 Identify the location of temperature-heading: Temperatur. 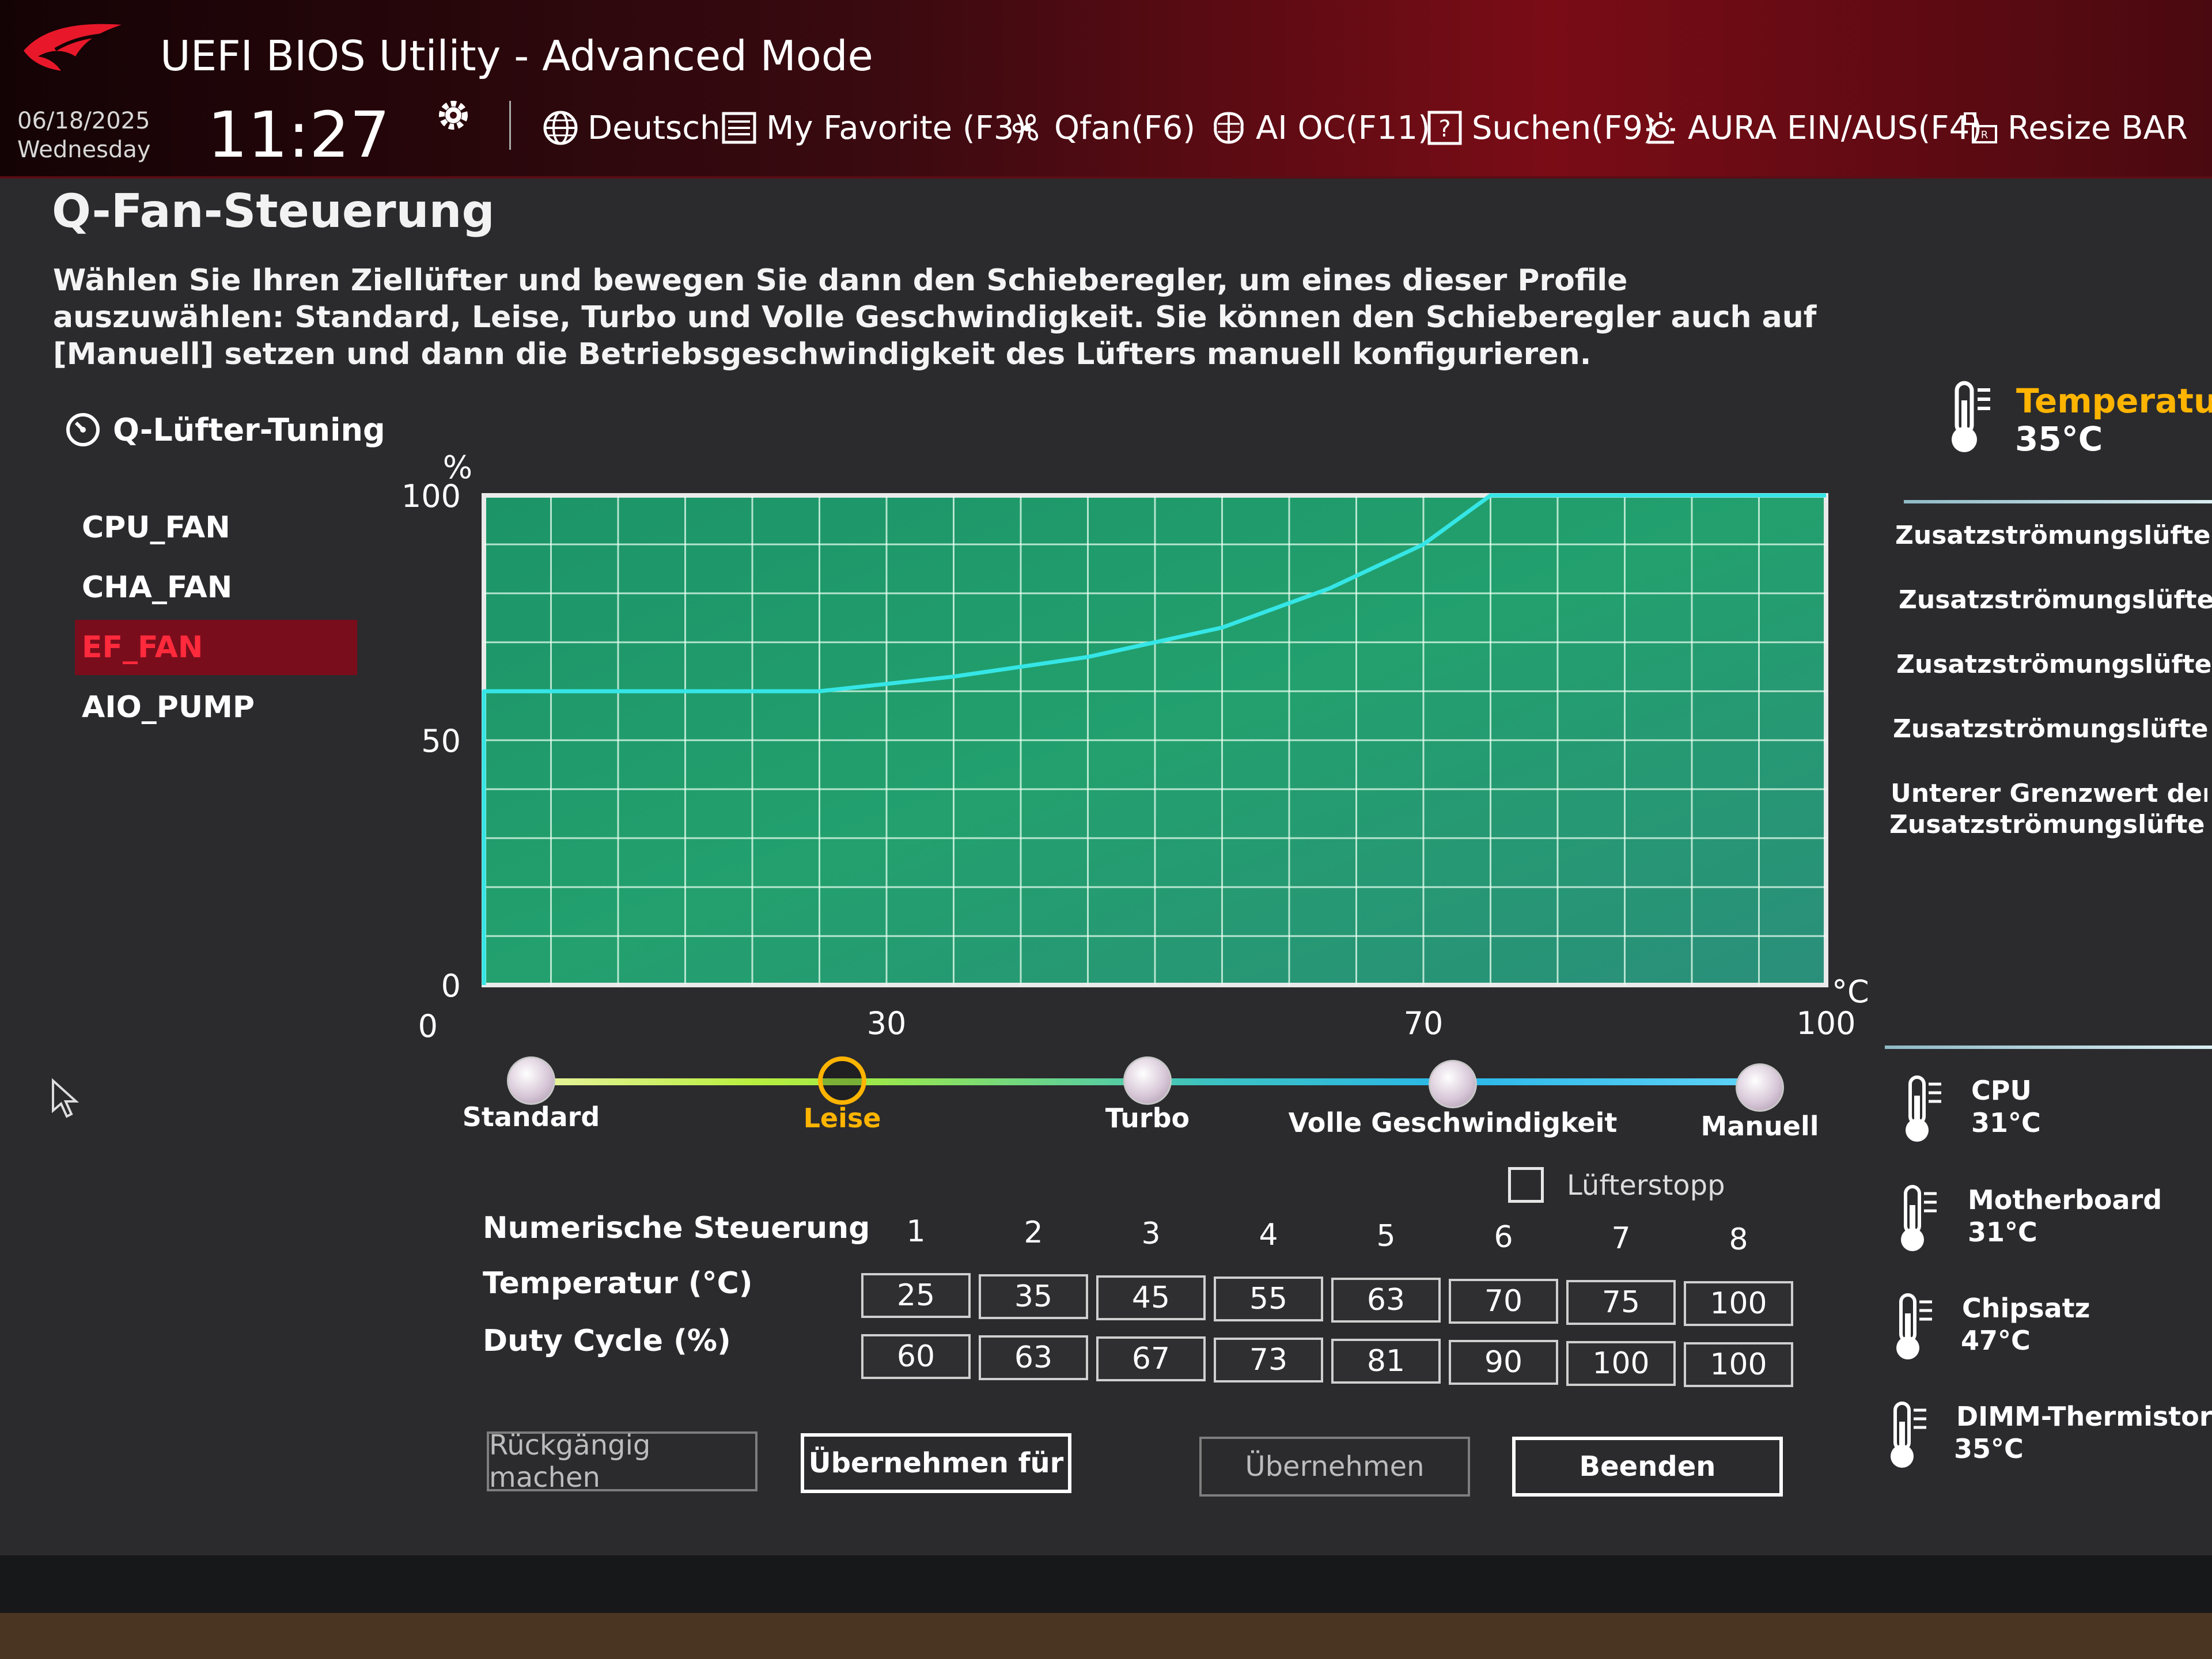
(2114, 401).